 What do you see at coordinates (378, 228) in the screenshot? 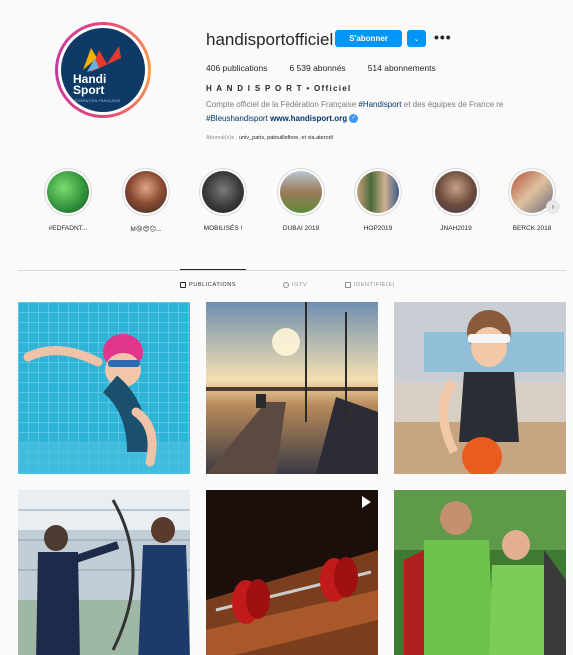
I see `highlight-label: HOP2019` at bounding box center [378, 228].